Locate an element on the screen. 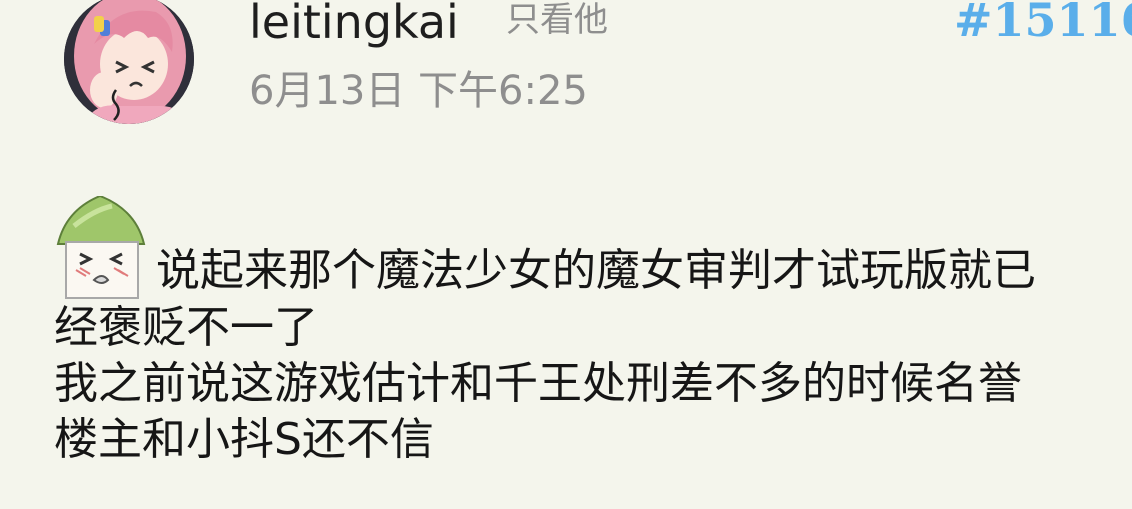  only-view-author-link: 只看他 is located at coordinates (557, 22).